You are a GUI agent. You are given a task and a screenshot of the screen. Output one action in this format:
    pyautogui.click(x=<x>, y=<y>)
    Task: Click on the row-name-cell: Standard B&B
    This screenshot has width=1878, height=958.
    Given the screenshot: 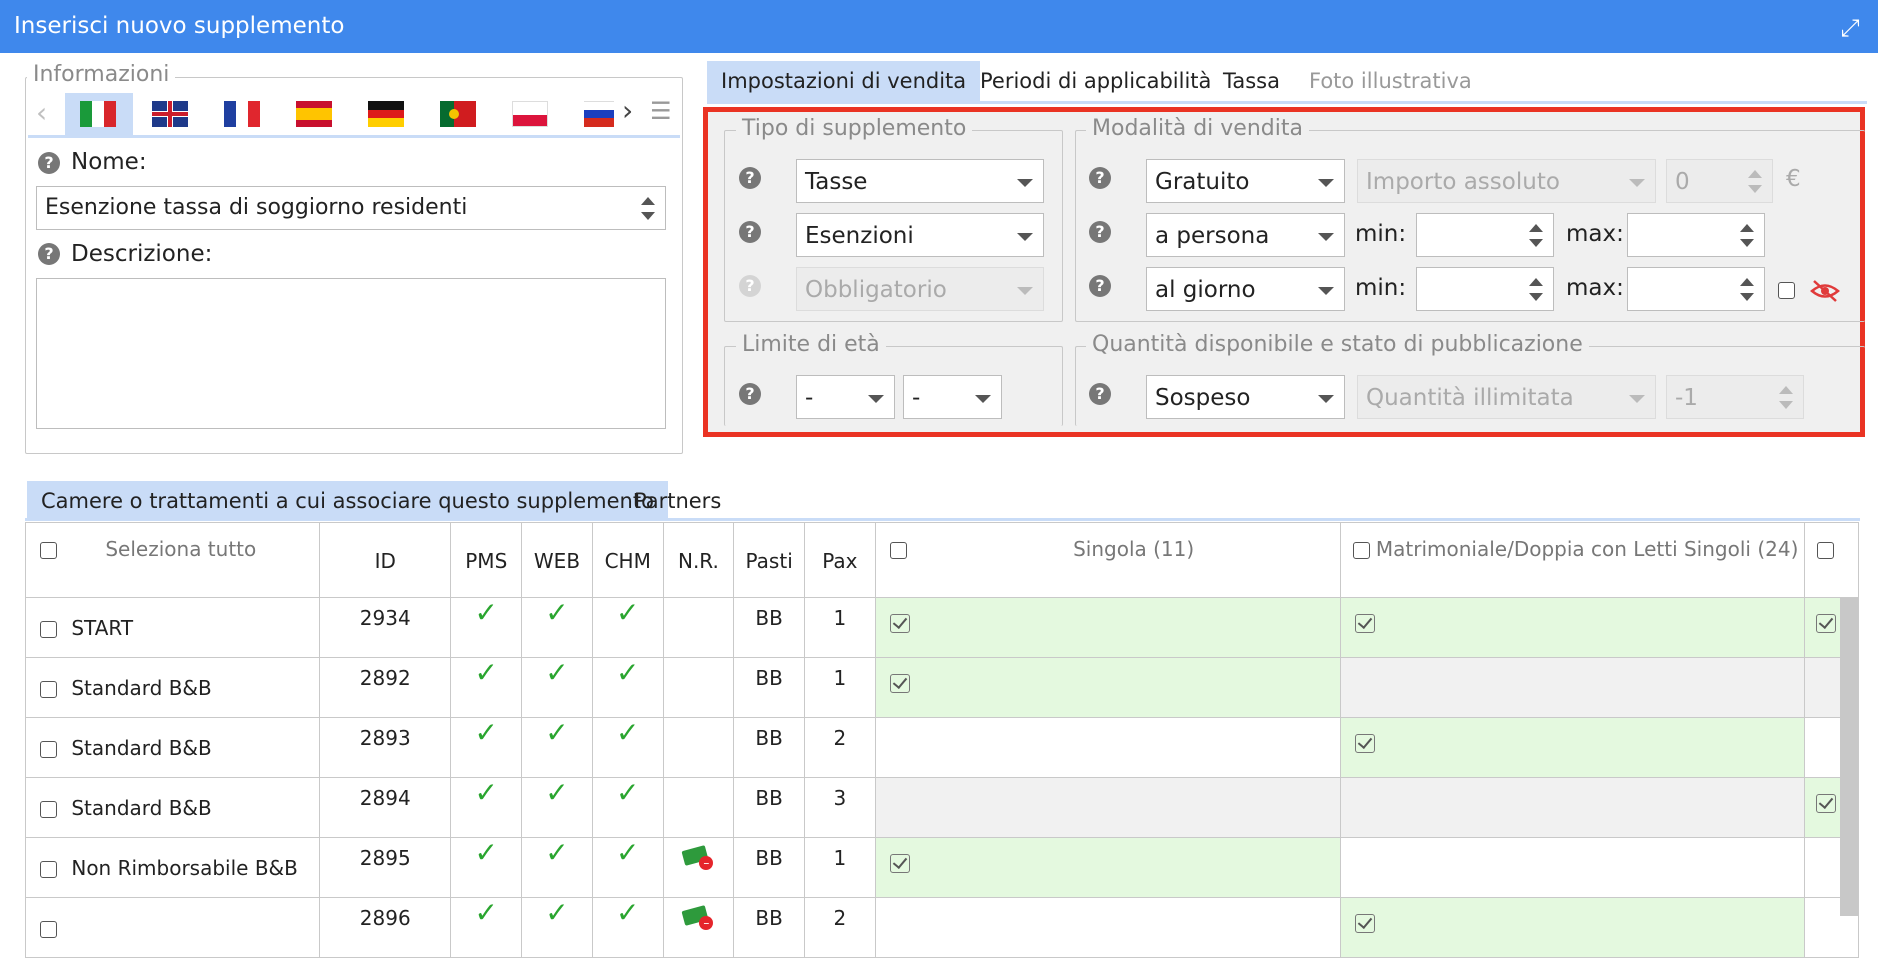 What is the action you would take?
    pyautogui.click(x=172, y=687)
    